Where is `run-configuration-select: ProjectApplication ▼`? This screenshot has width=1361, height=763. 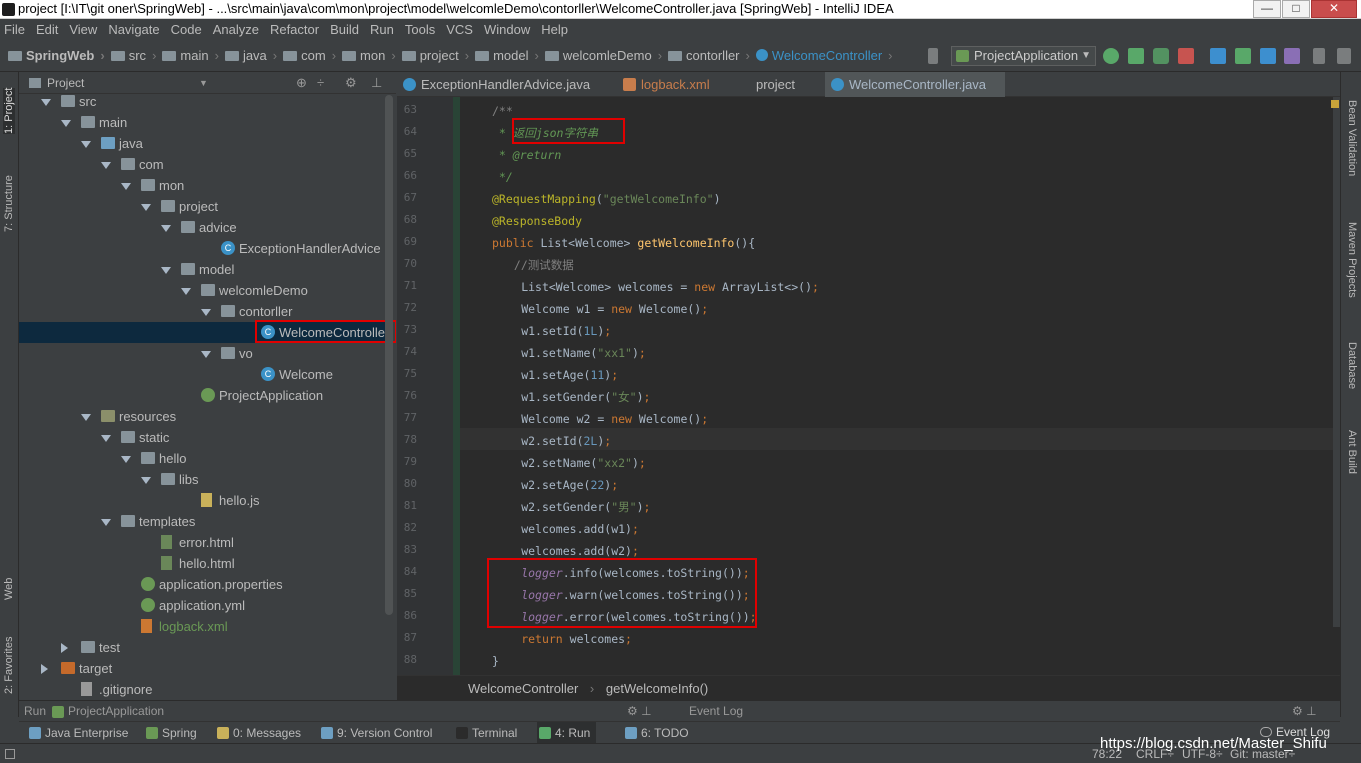
run-configuration-select: ProjectApplication ▼ is located at coordinates (1023, 56).